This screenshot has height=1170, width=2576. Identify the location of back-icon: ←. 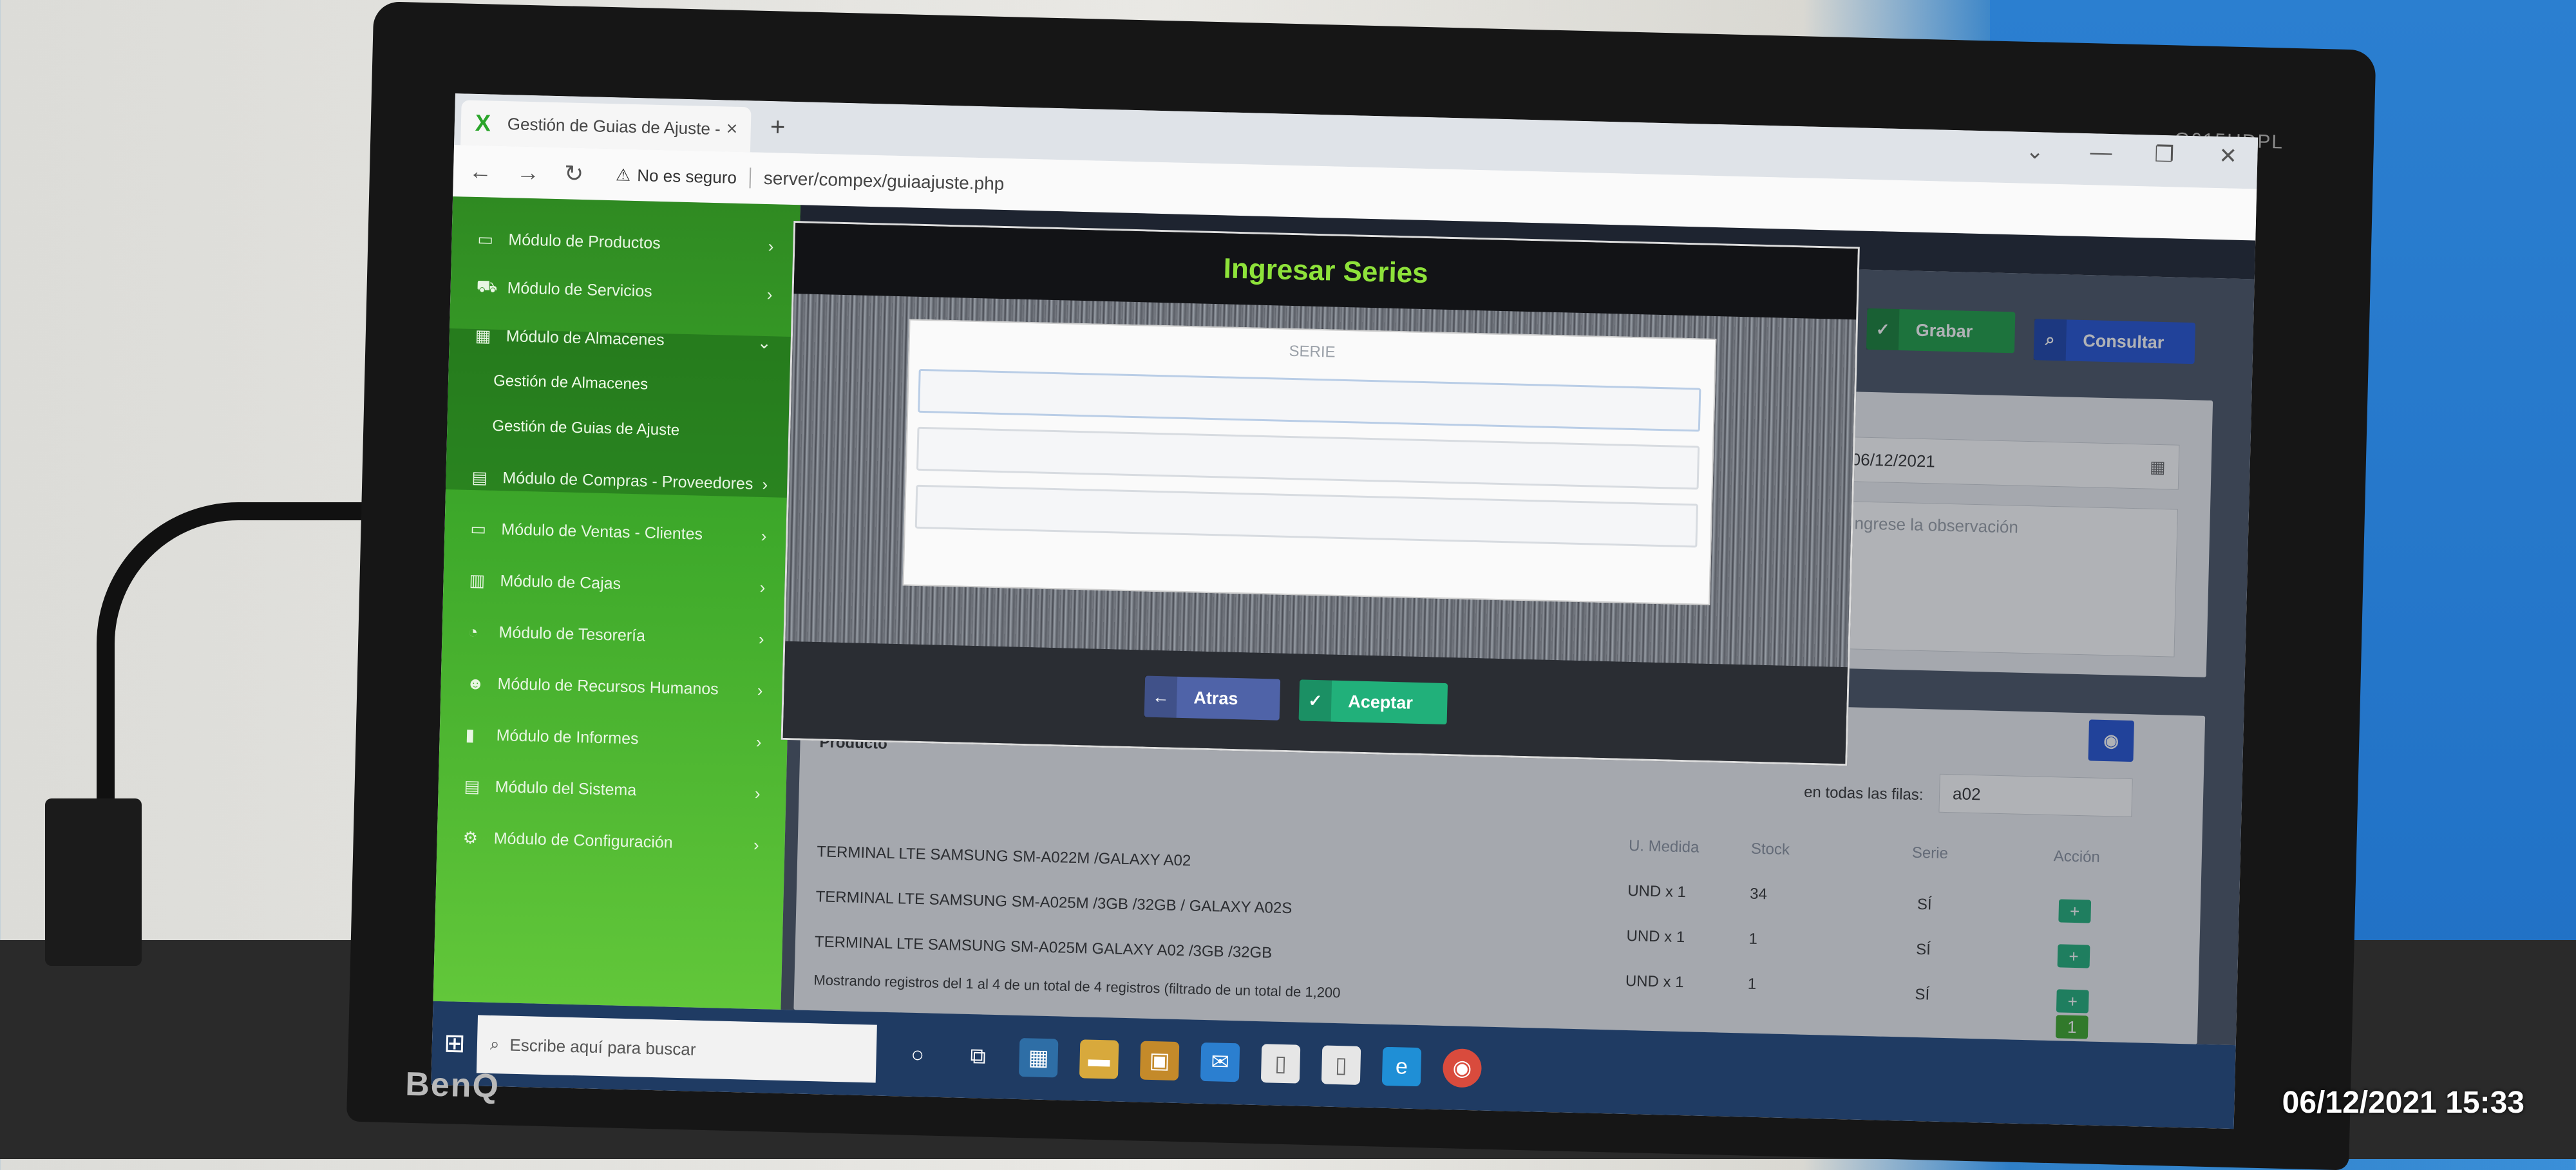
(485, 172).